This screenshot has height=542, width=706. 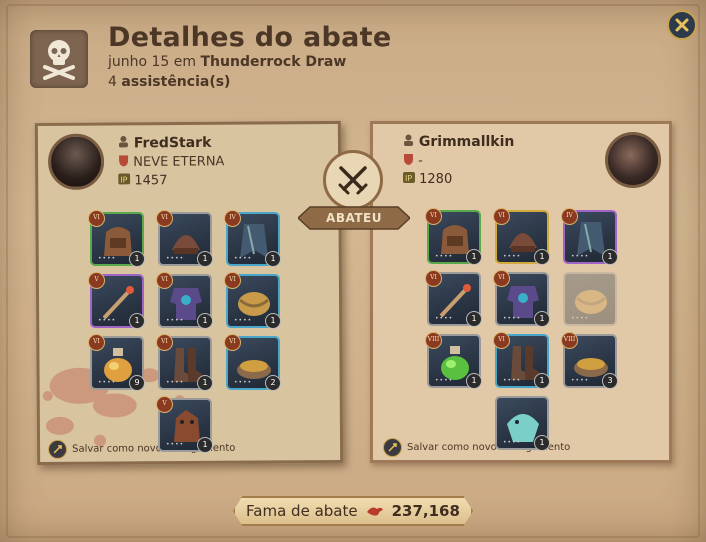 I want to click on assist-label: assistência(s), so click(x=176, y=82).